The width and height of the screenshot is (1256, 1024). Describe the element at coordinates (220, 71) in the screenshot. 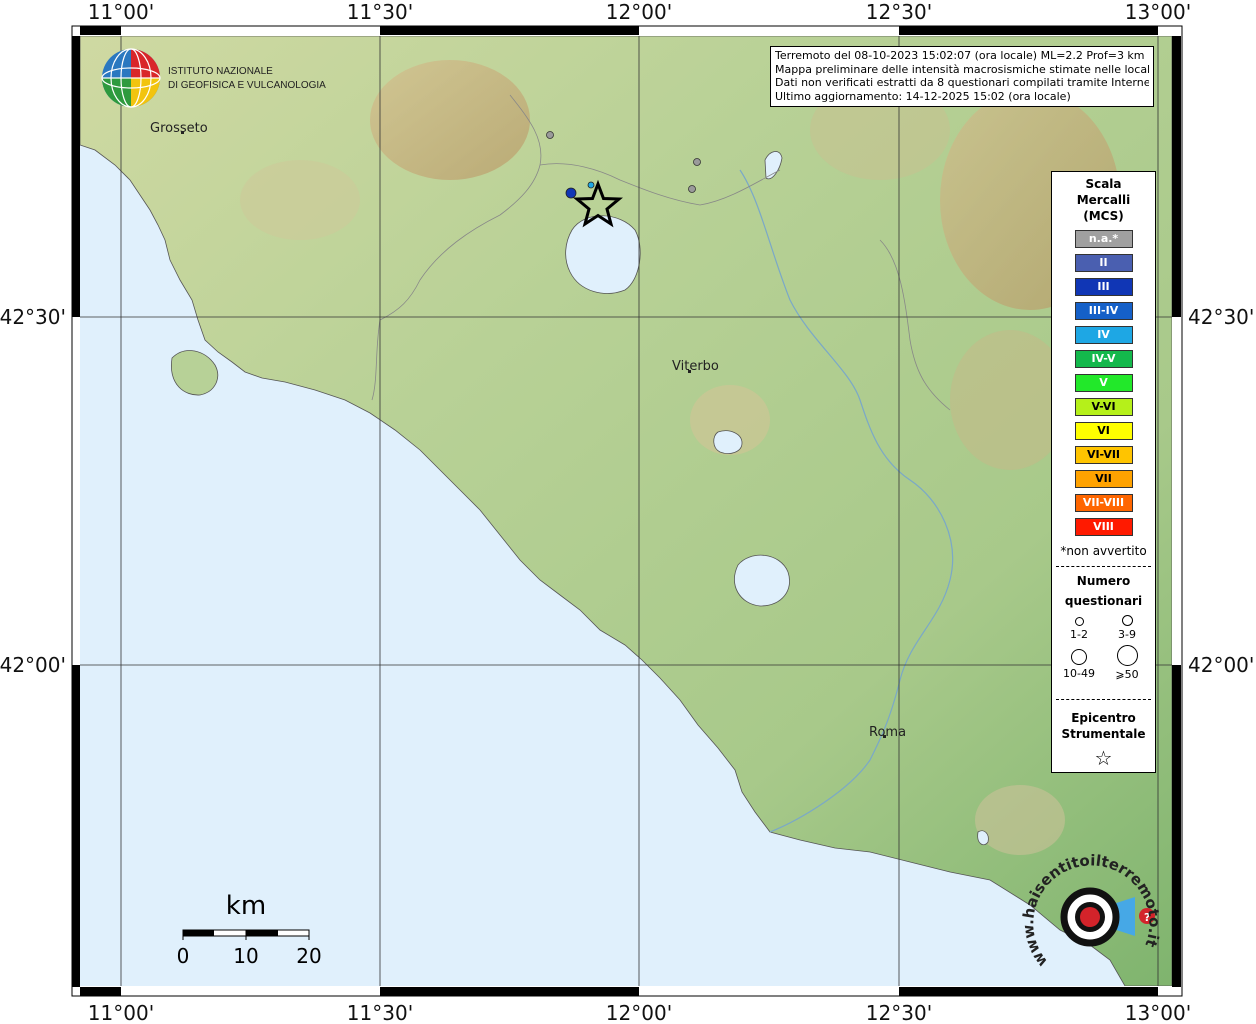

I see `institute-name-line1: ISTITUTO NAZIONALE` at that location.